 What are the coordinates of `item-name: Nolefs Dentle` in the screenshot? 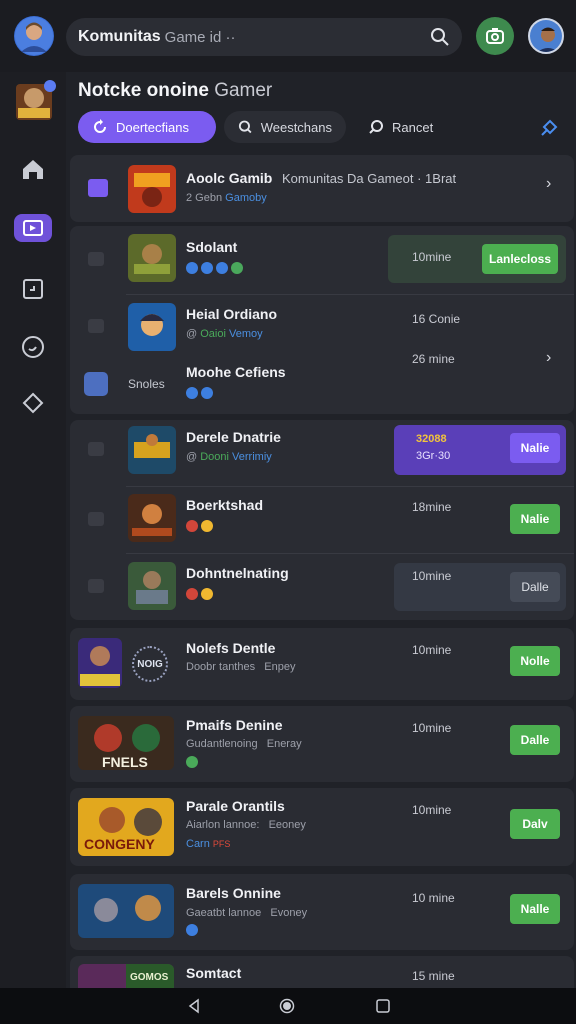 It's located at (231, 648).